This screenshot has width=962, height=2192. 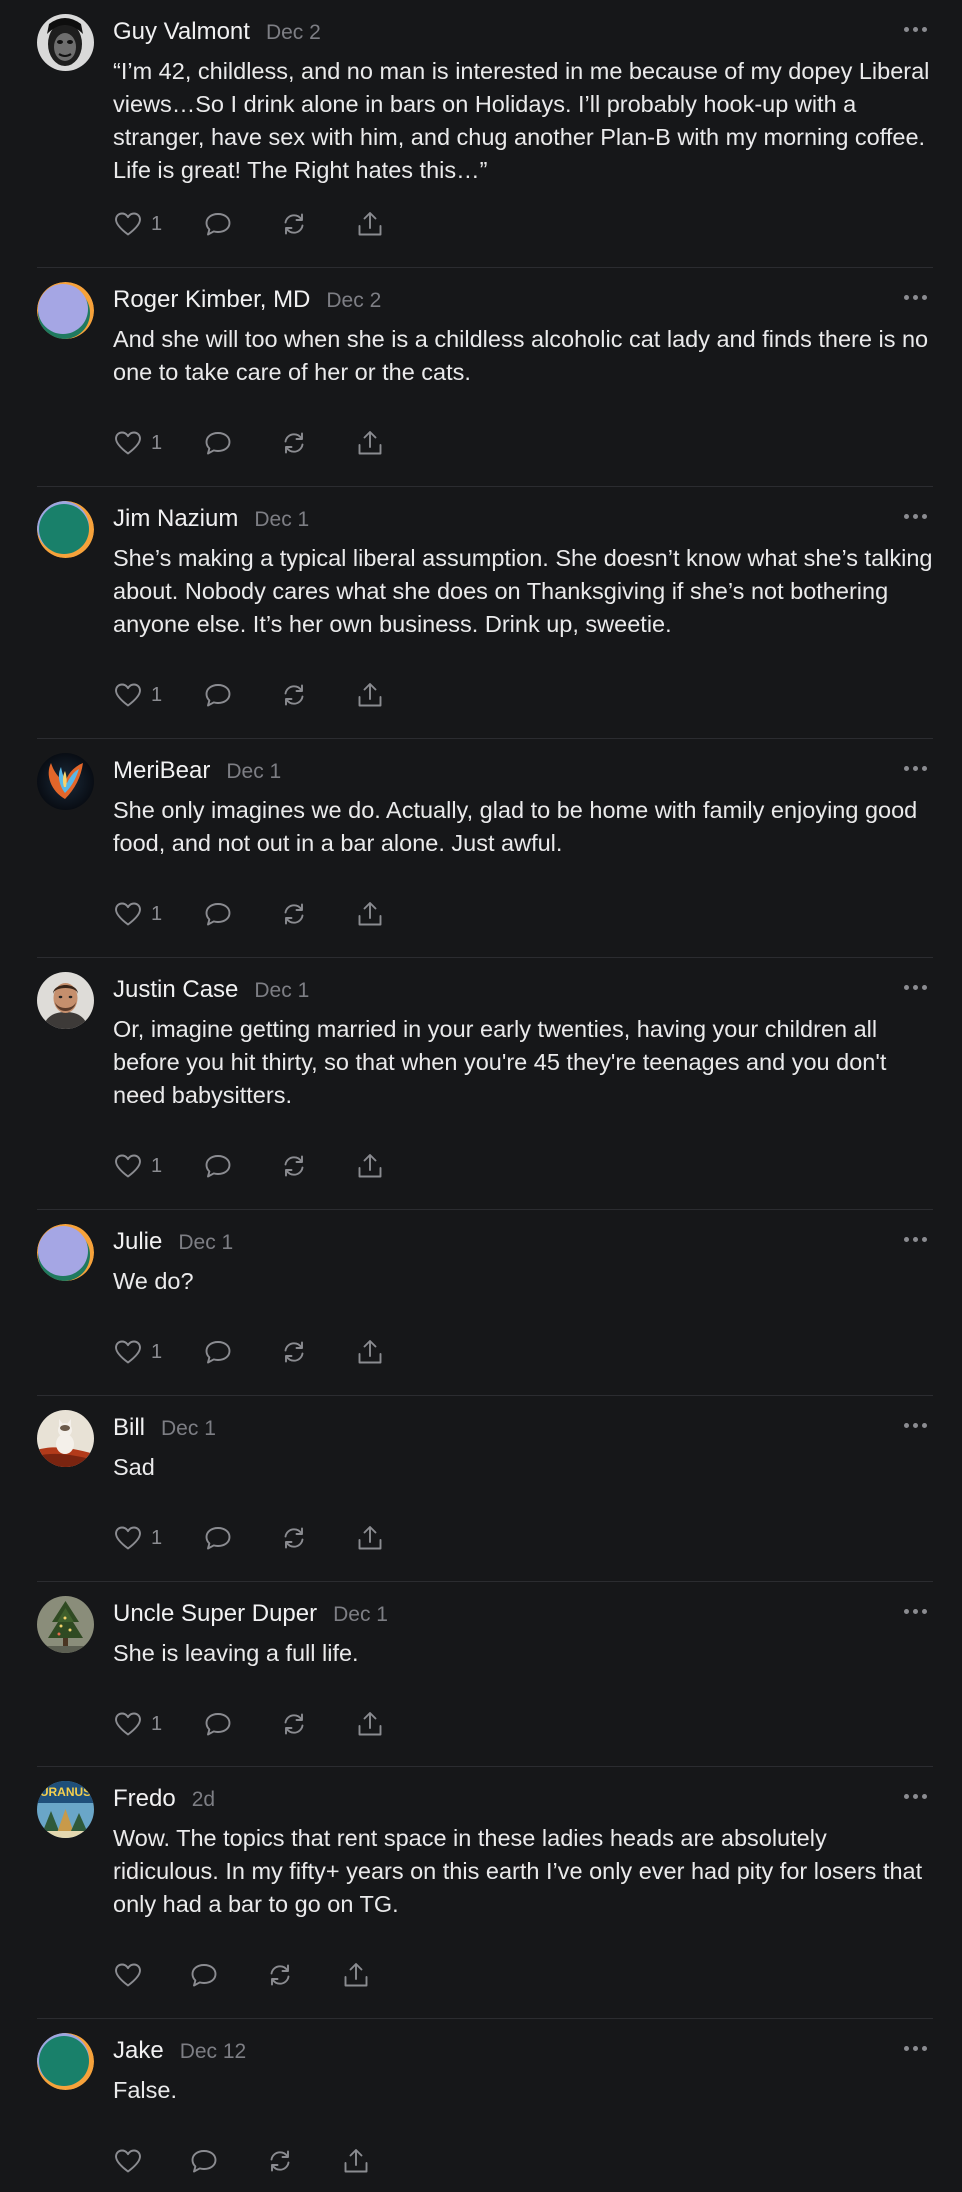 What do you see at coordinates (161, 771) in the screenshot?
I see `author-name: MeriBear` at bounding box center [161, 771].